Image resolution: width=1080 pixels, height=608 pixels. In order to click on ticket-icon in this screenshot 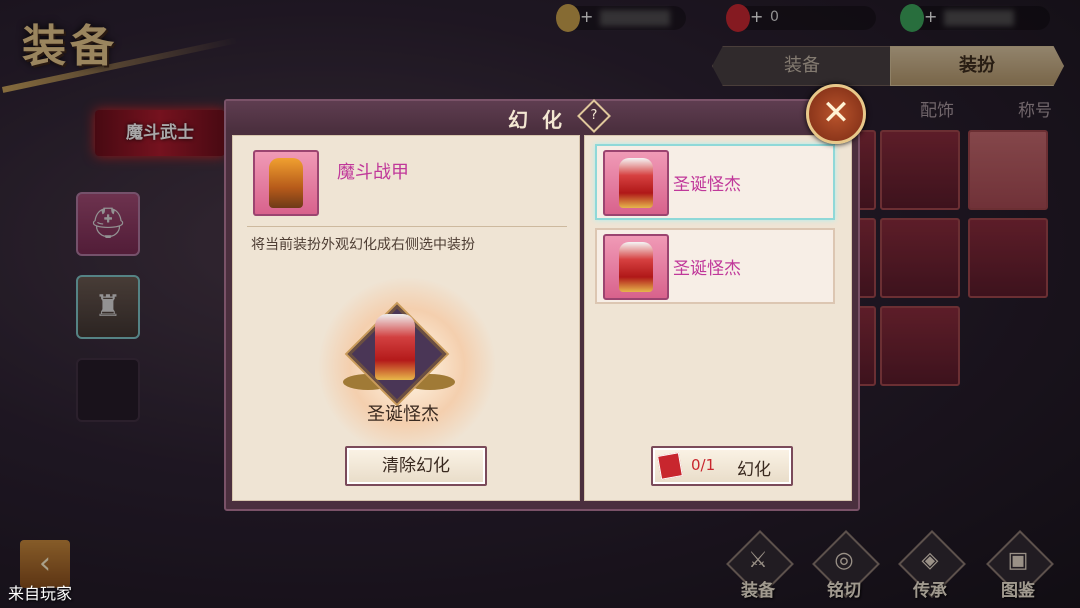, I will do `click(670, 466)`.